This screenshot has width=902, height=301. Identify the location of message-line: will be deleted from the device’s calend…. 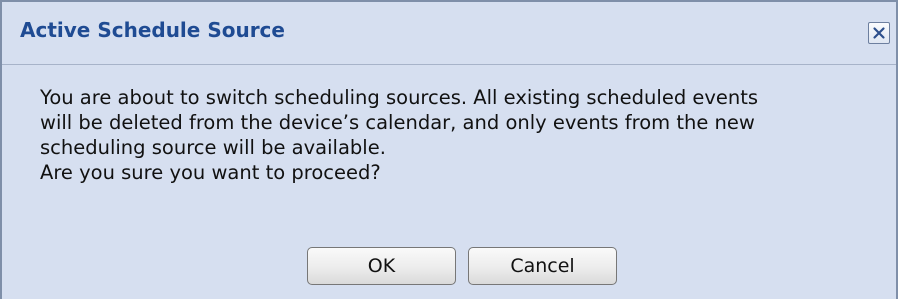
(397, 122).